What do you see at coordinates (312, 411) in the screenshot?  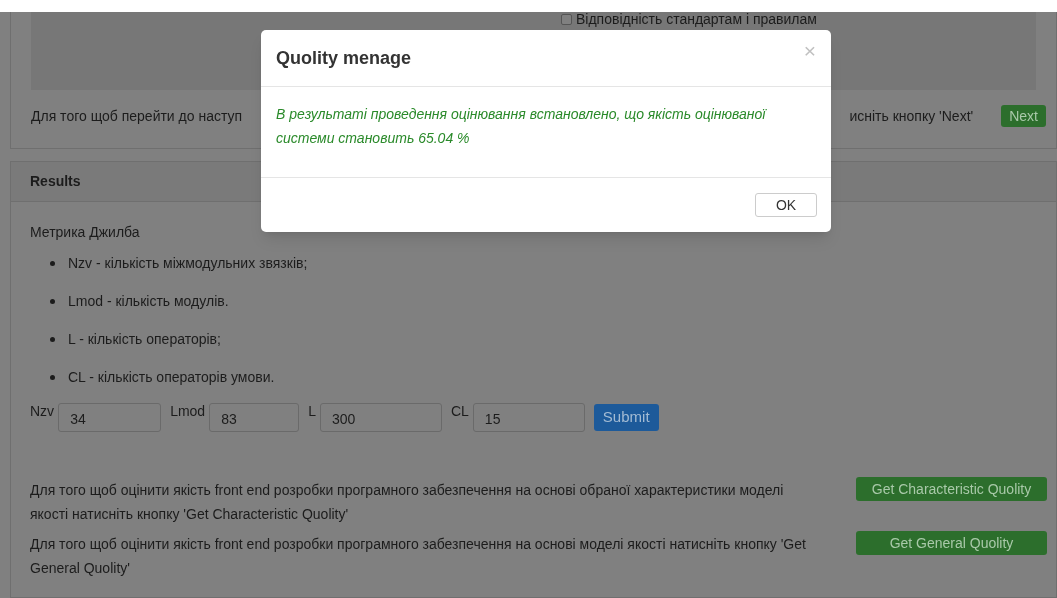 I see `field-label: L` at bounding box center [312, 411].